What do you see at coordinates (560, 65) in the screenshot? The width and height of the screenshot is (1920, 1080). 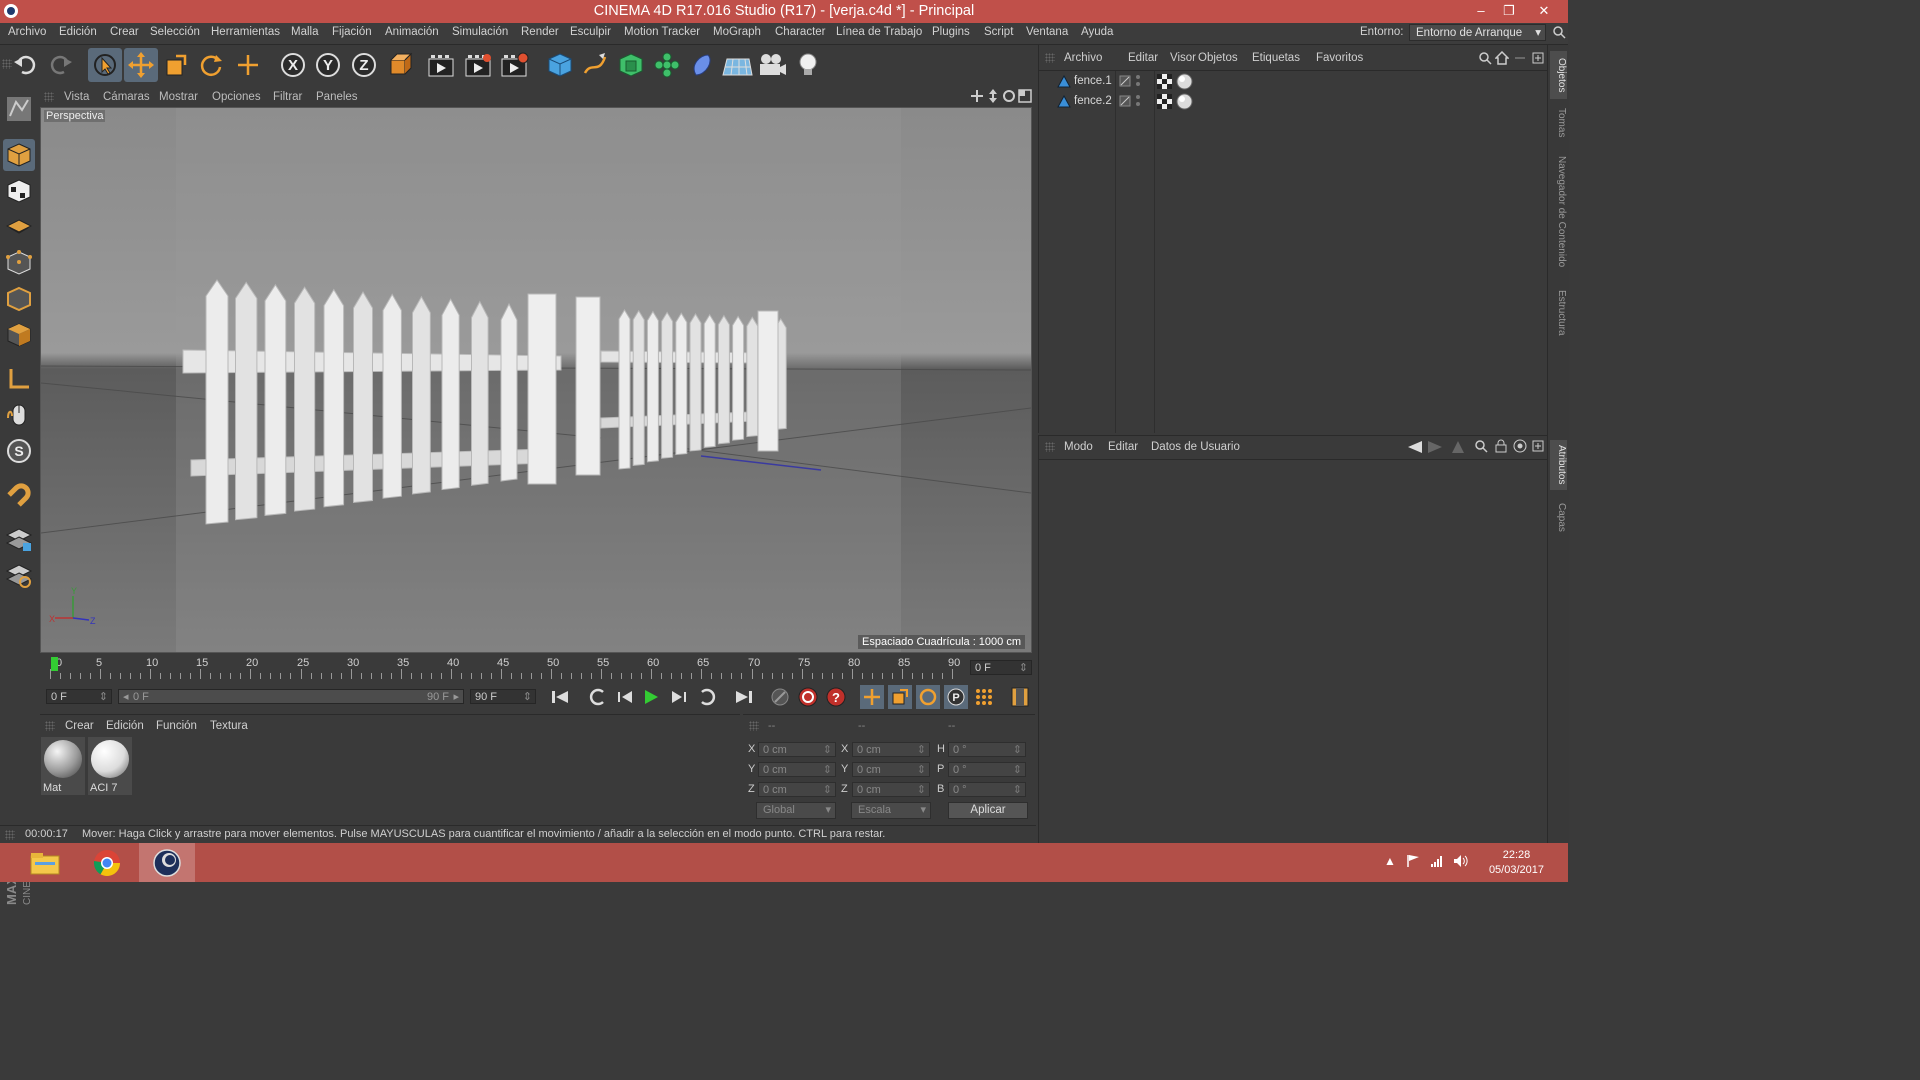 I see `cube-icon` at bounding box center [560, 65].